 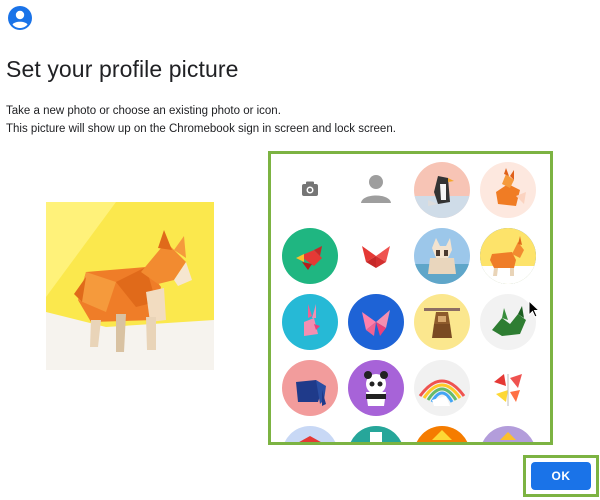 I want to click on fox-avatar, so click(x=508, y=190).